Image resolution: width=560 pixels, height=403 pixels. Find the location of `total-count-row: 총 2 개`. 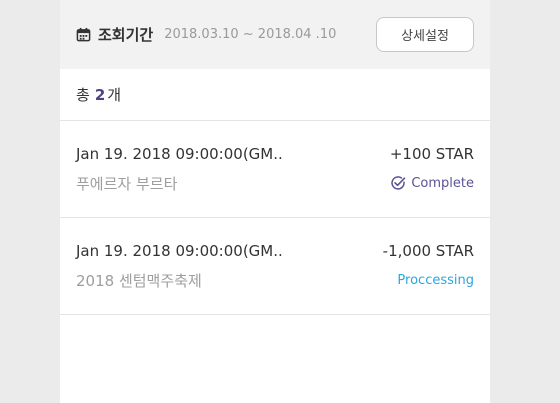

total-count-row: 총 2 개 is located at coordinates (275, 95).